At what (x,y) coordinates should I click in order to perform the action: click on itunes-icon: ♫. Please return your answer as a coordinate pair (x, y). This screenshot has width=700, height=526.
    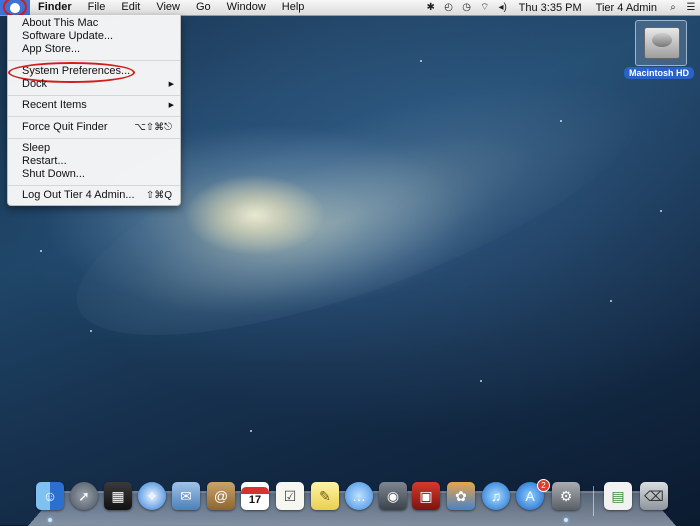
    Looking at the image, I should click on (496, 496).